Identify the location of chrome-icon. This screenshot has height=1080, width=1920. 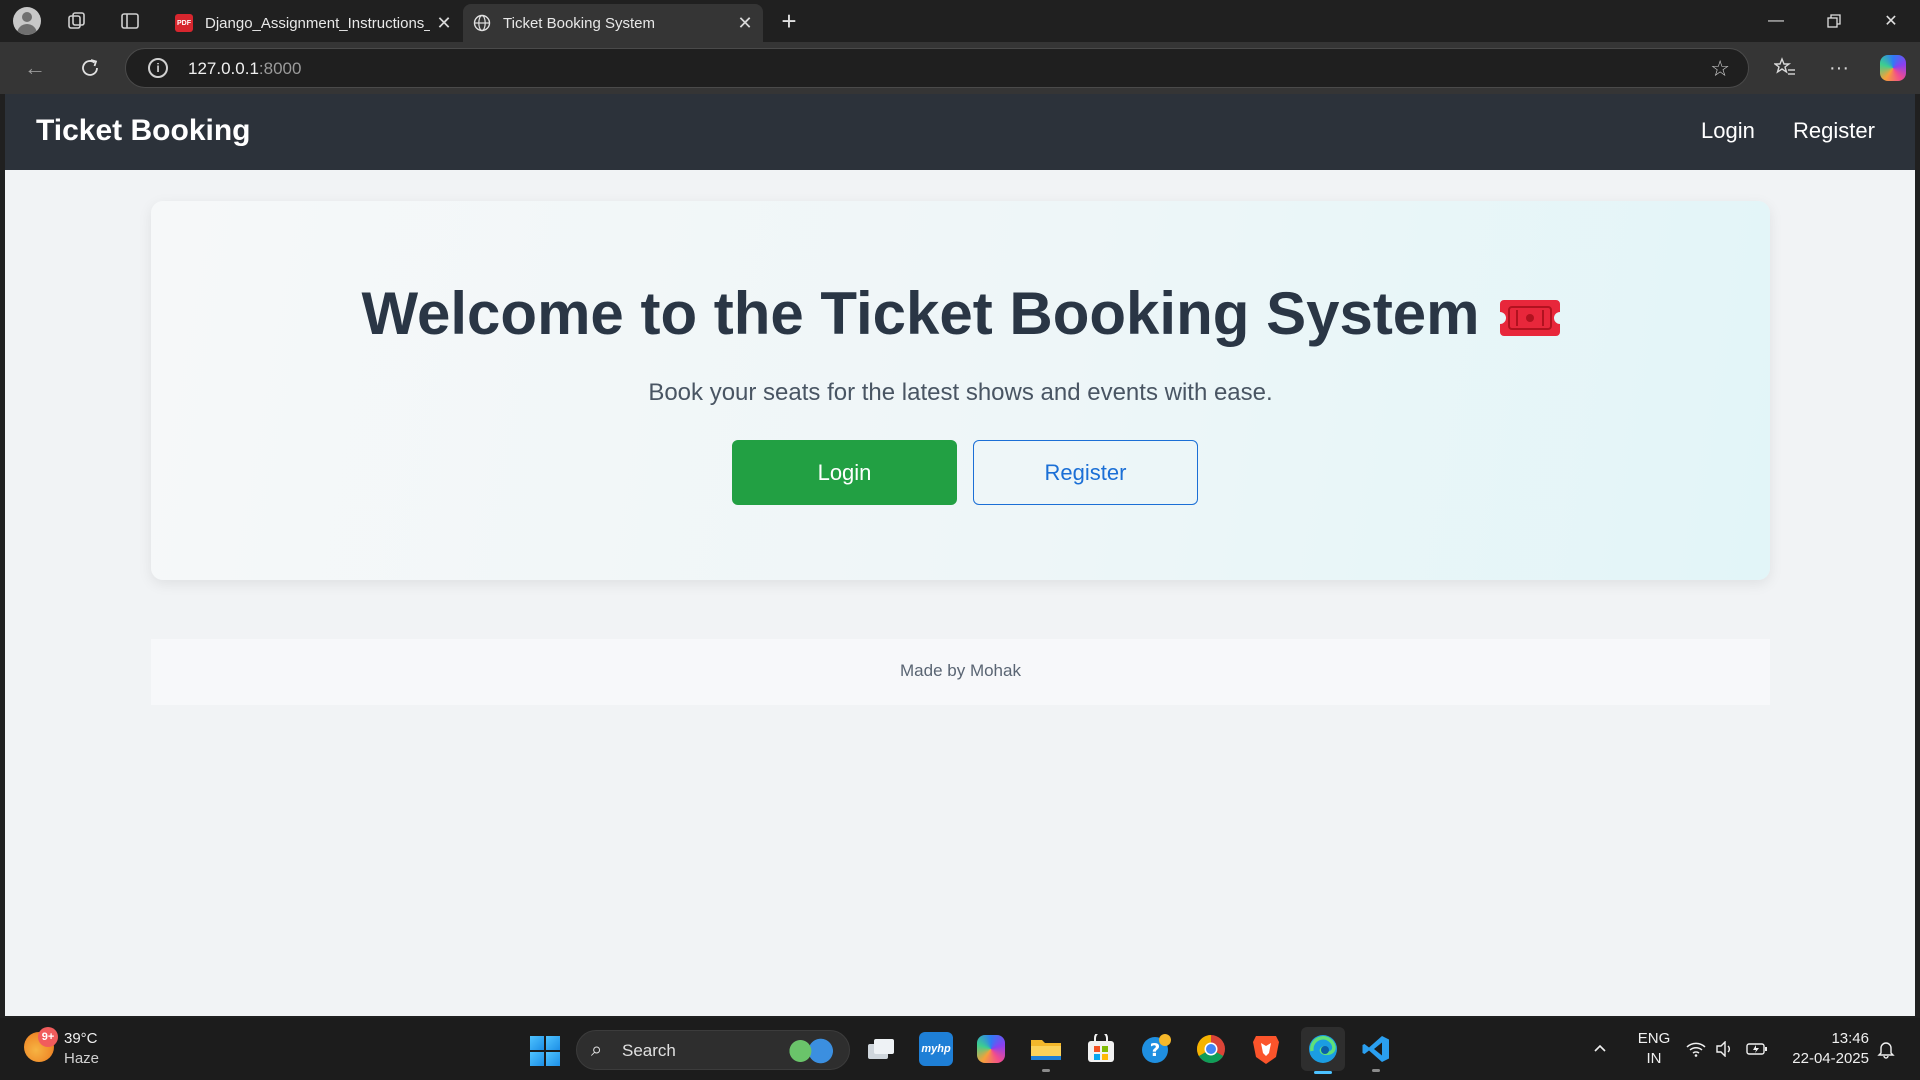
(1211, 1049).